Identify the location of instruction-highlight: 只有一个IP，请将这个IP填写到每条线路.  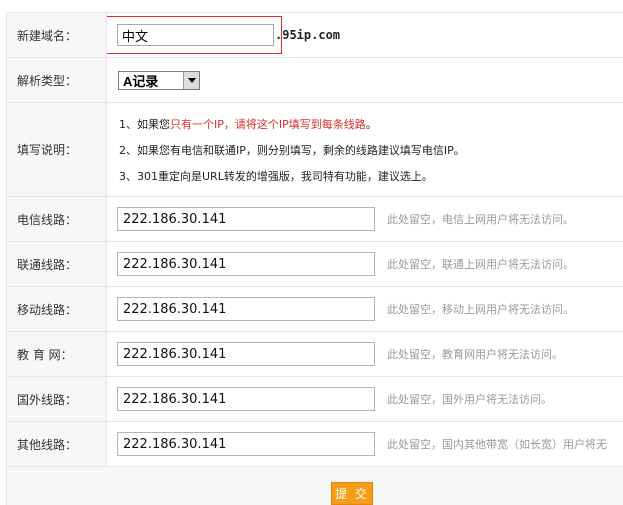
(268, 124).